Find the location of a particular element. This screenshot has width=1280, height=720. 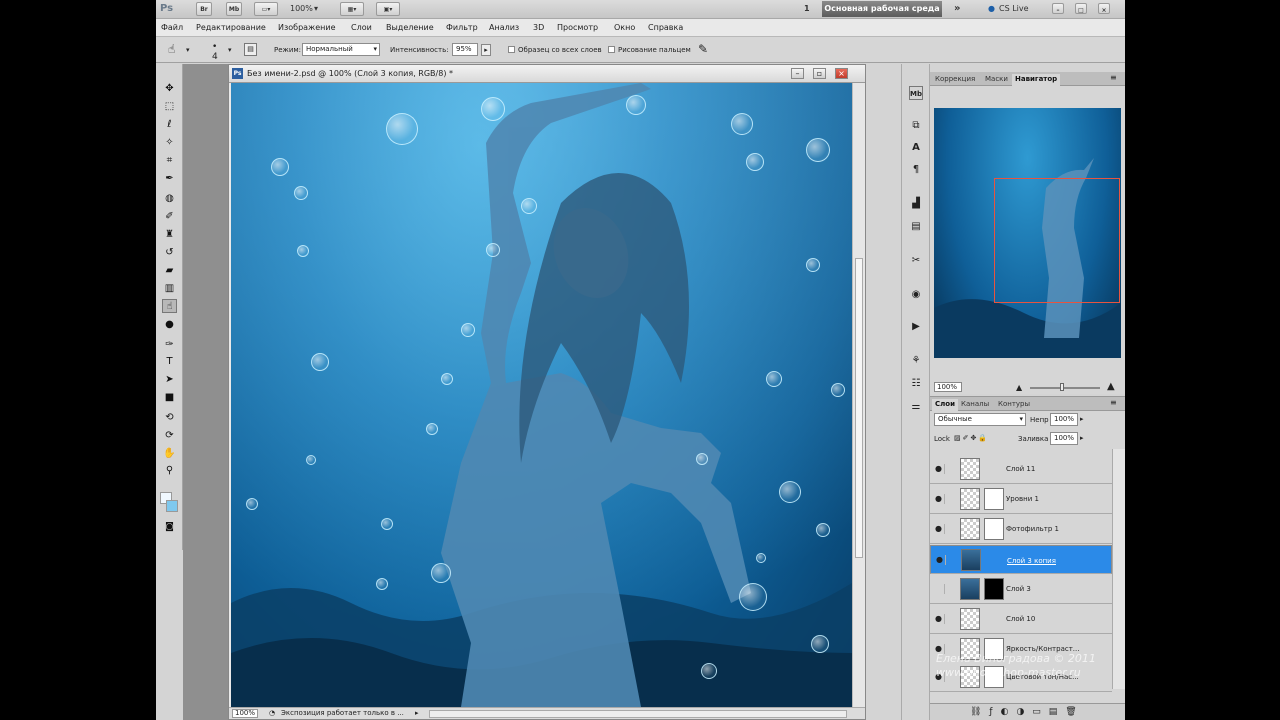

3d-orbit-icon: ⟳ is located at coordinates (169, 436).